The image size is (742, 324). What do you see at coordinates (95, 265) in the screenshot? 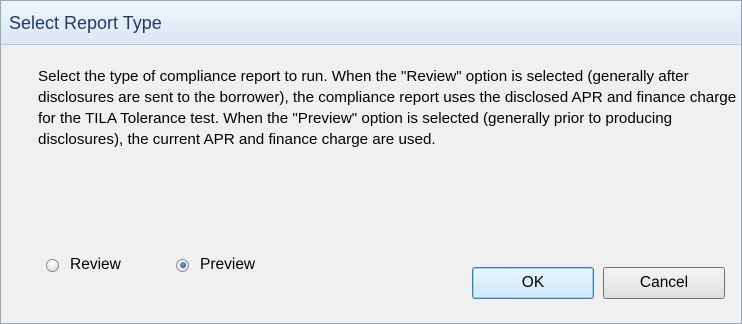
I see `review-radio-label: Review` at bounding box center [95, 265].